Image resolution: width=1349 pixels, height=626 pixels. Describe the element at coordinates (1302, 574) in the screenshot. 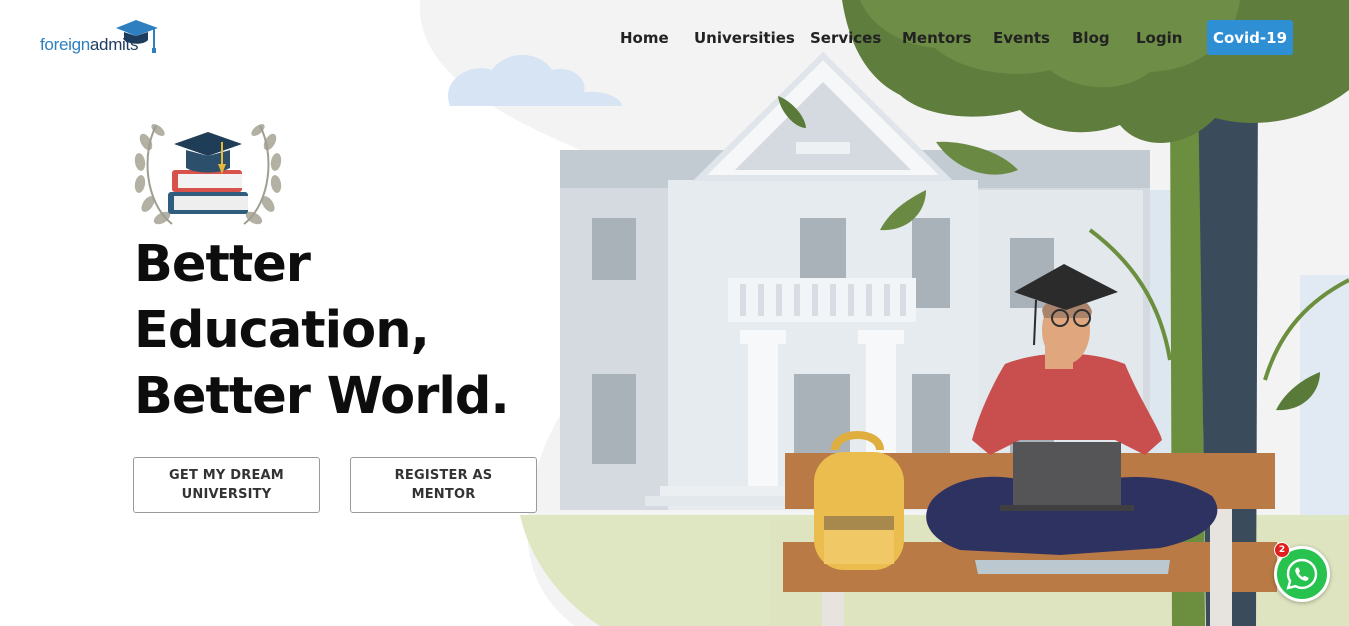

I see `whatsapp-icon` at that location.